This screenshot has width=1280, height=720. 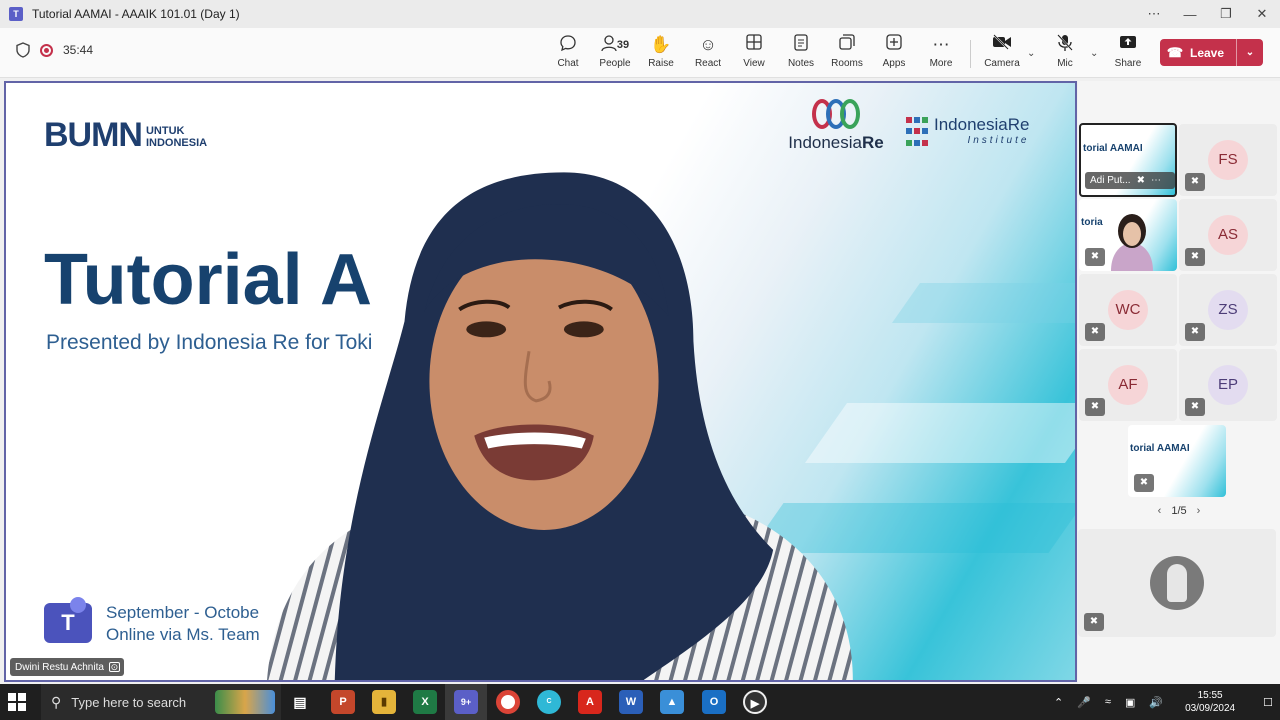 What do you see at coordinates (708, 51) in the screenshot?
I see `react-button: ☺ React` at bounding box center [708, 51].